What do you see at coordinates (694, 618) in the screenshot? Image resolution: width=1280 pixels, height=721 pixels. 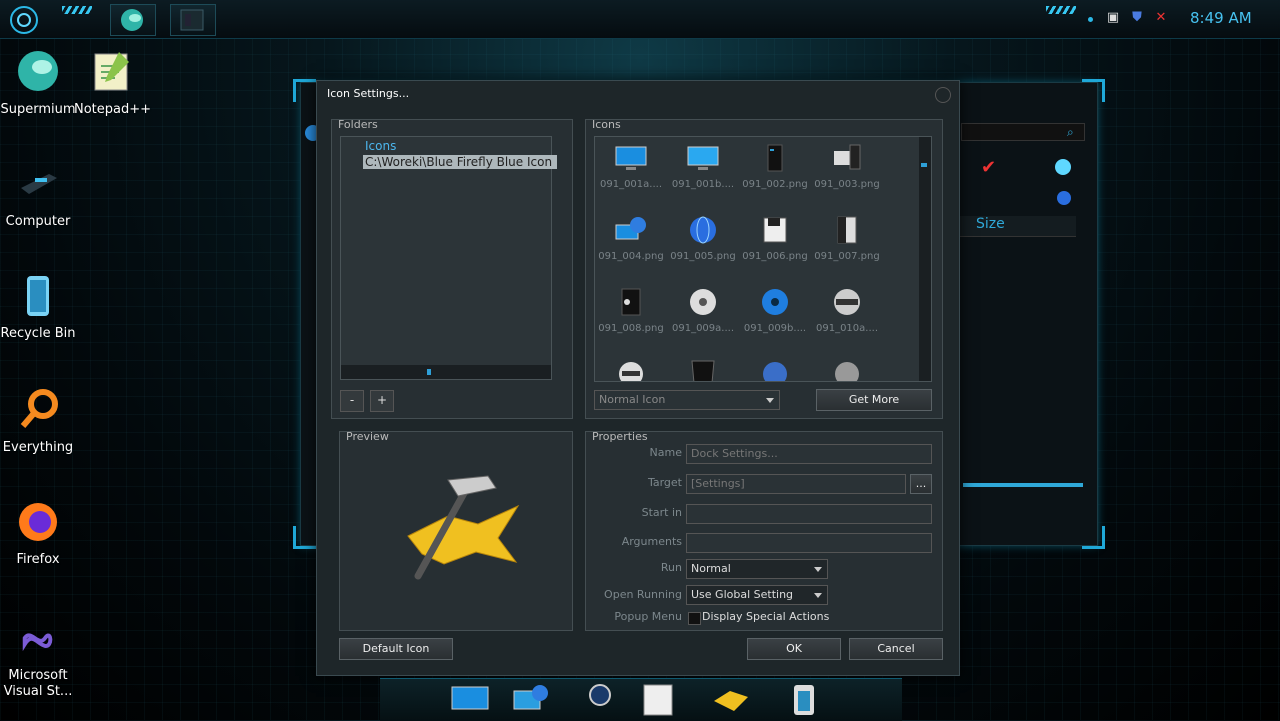 I see `display-special-actions-checkbox` at bounding box center [694, 618].